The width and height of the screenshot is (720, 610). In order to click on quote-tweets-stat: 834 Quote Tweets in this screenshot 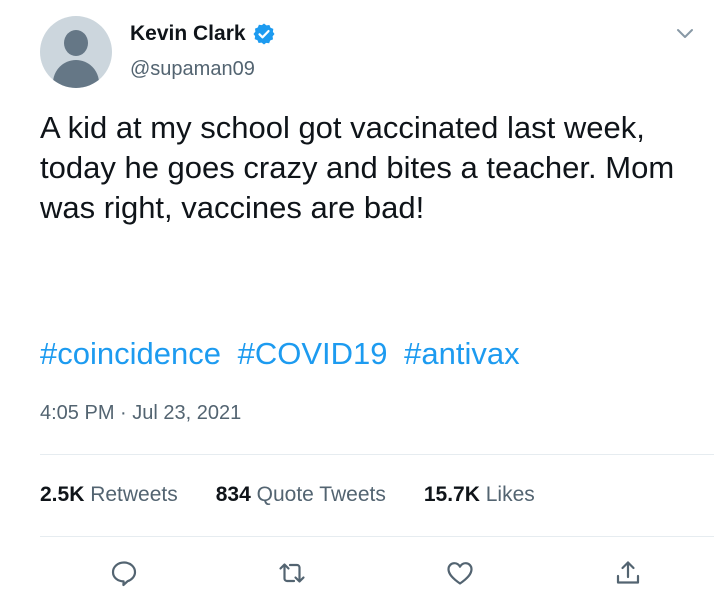, I will do `click(301, 495)`.